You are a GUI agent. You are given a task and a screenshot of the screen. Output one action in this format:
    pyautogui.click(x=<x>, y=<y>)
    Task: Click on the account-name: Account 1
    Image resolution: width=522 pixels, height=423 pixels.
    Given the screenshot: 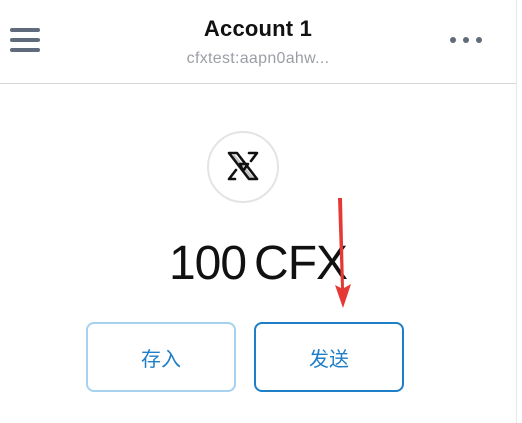 What is the action you would take?
    pyautogui.click(x=258, y=29)
    